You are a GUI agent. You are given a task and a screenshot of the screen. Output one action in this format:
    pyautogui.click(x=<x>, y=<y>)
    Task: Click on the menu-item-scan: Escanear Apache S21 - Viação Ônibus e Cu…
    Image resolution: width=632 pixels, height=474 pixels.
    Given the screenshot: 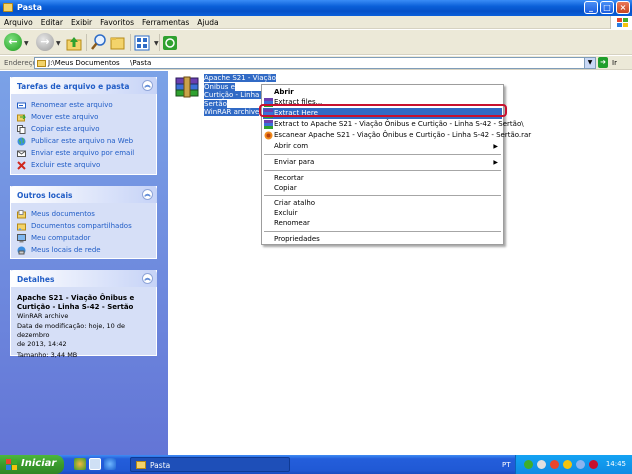 What is the action you would take?
    pyautogui.click(x=397, y=135)
    